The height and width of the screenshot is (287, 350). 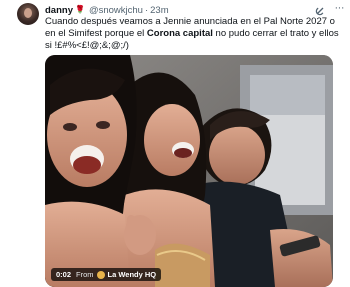 What do you see at coordinates (64, 274) in the screenshot?
I see `video-duration: 0:02` at bounding box center [64, 274].